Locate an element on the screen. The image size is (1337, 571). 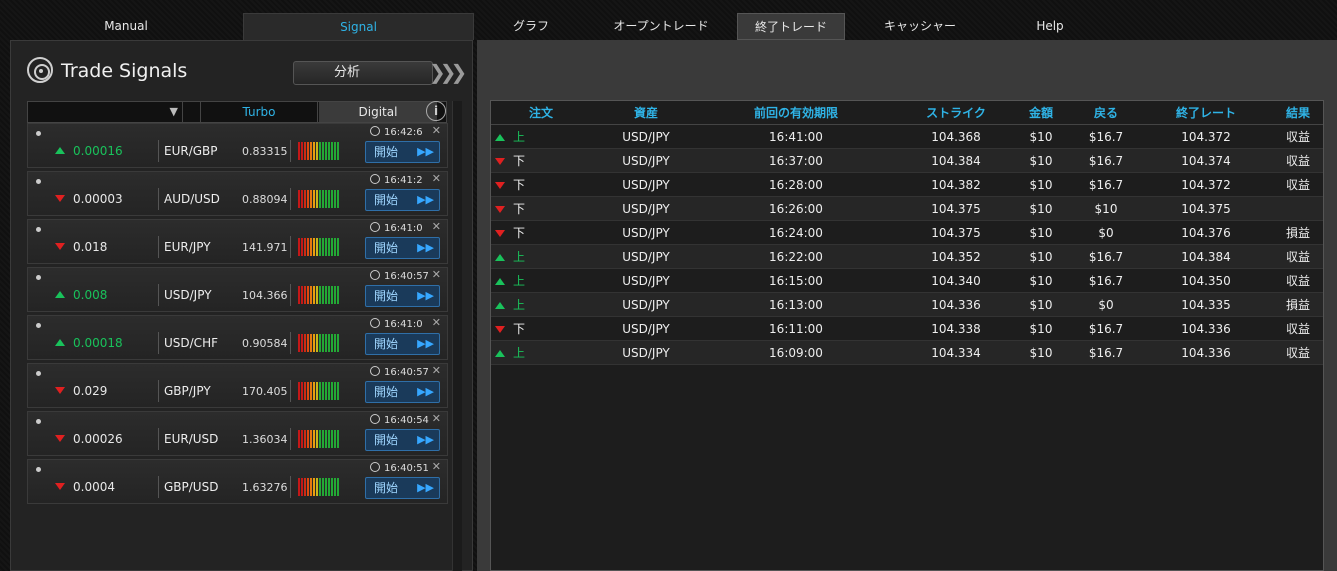
header-asset: 資産 is located at coordinates (645, 113).